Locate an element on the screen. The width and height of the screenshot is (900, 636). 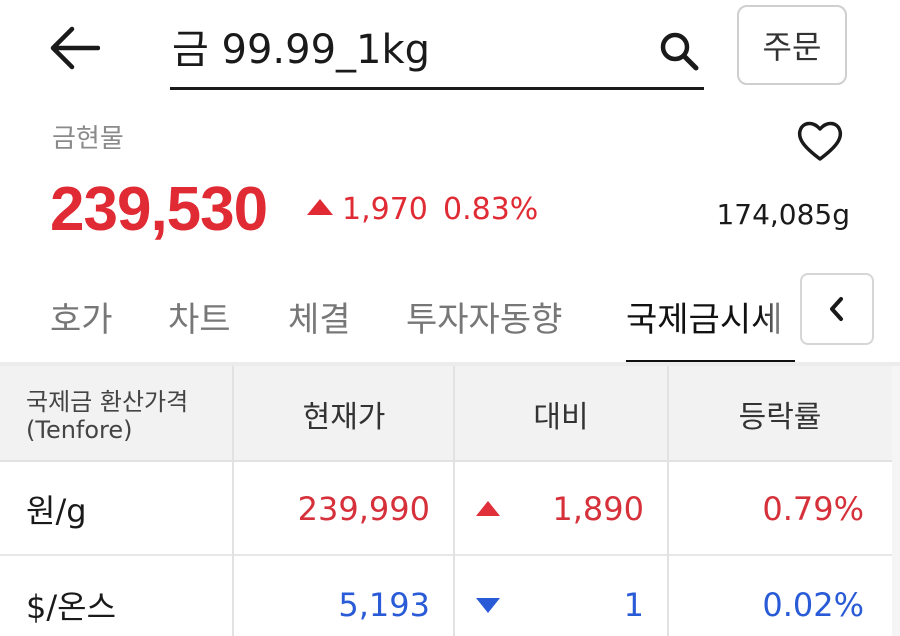
product-category: 금현물 is located at coordinates (88, 139).